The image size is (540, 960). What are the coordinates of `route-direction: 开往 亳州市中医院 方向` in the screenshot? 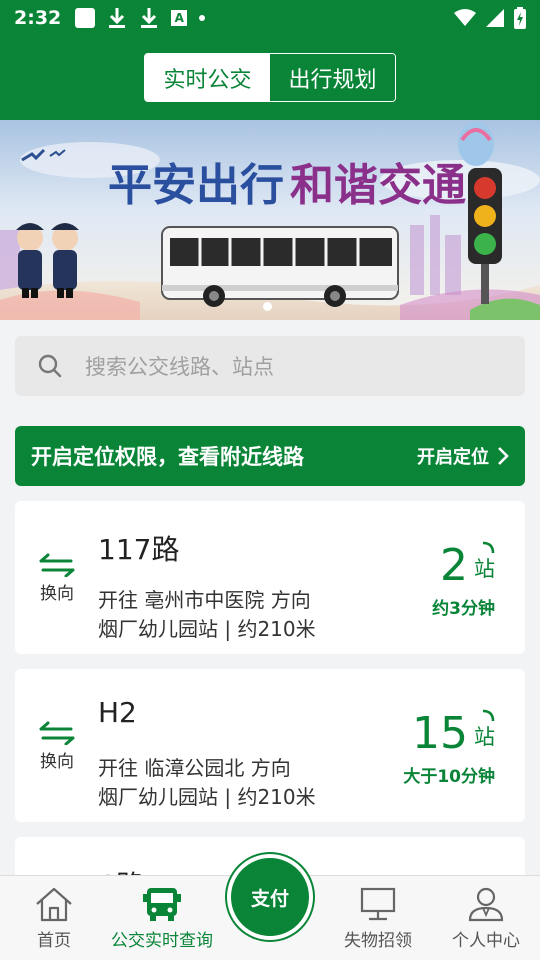 It's located at (204, 600).